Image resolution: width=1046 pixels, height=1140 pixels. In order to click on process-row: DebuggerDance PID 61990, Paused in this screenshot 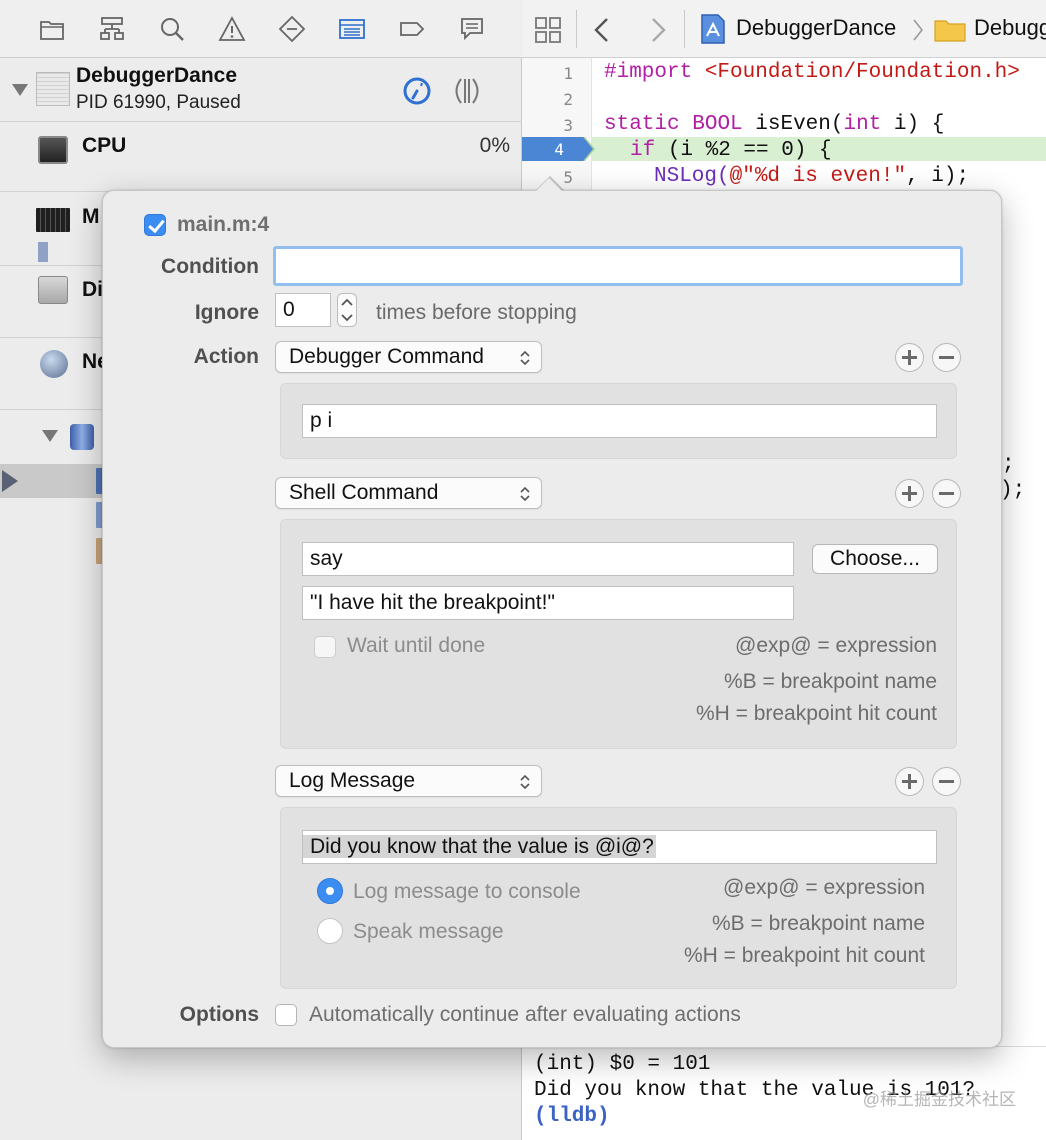, I will do `click(261, 90)`.